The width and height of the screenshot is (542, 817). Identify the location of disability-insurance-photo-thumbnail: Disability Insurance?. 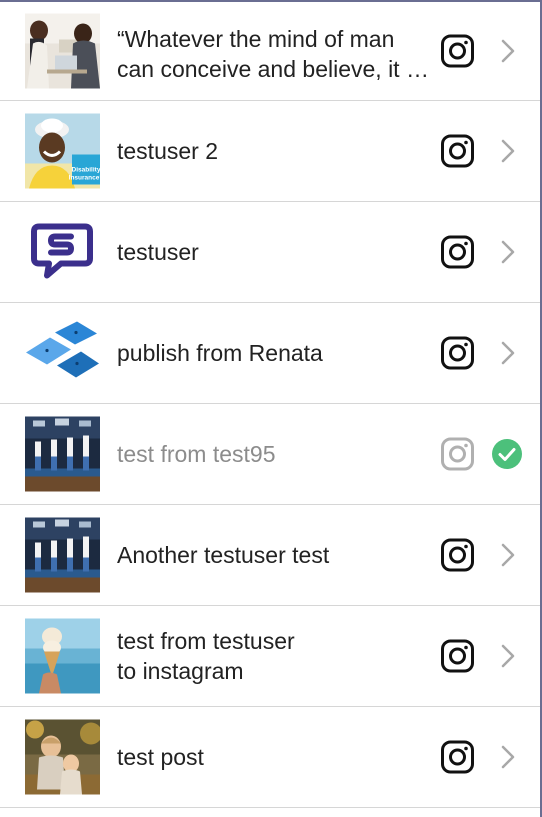
(62, 151).